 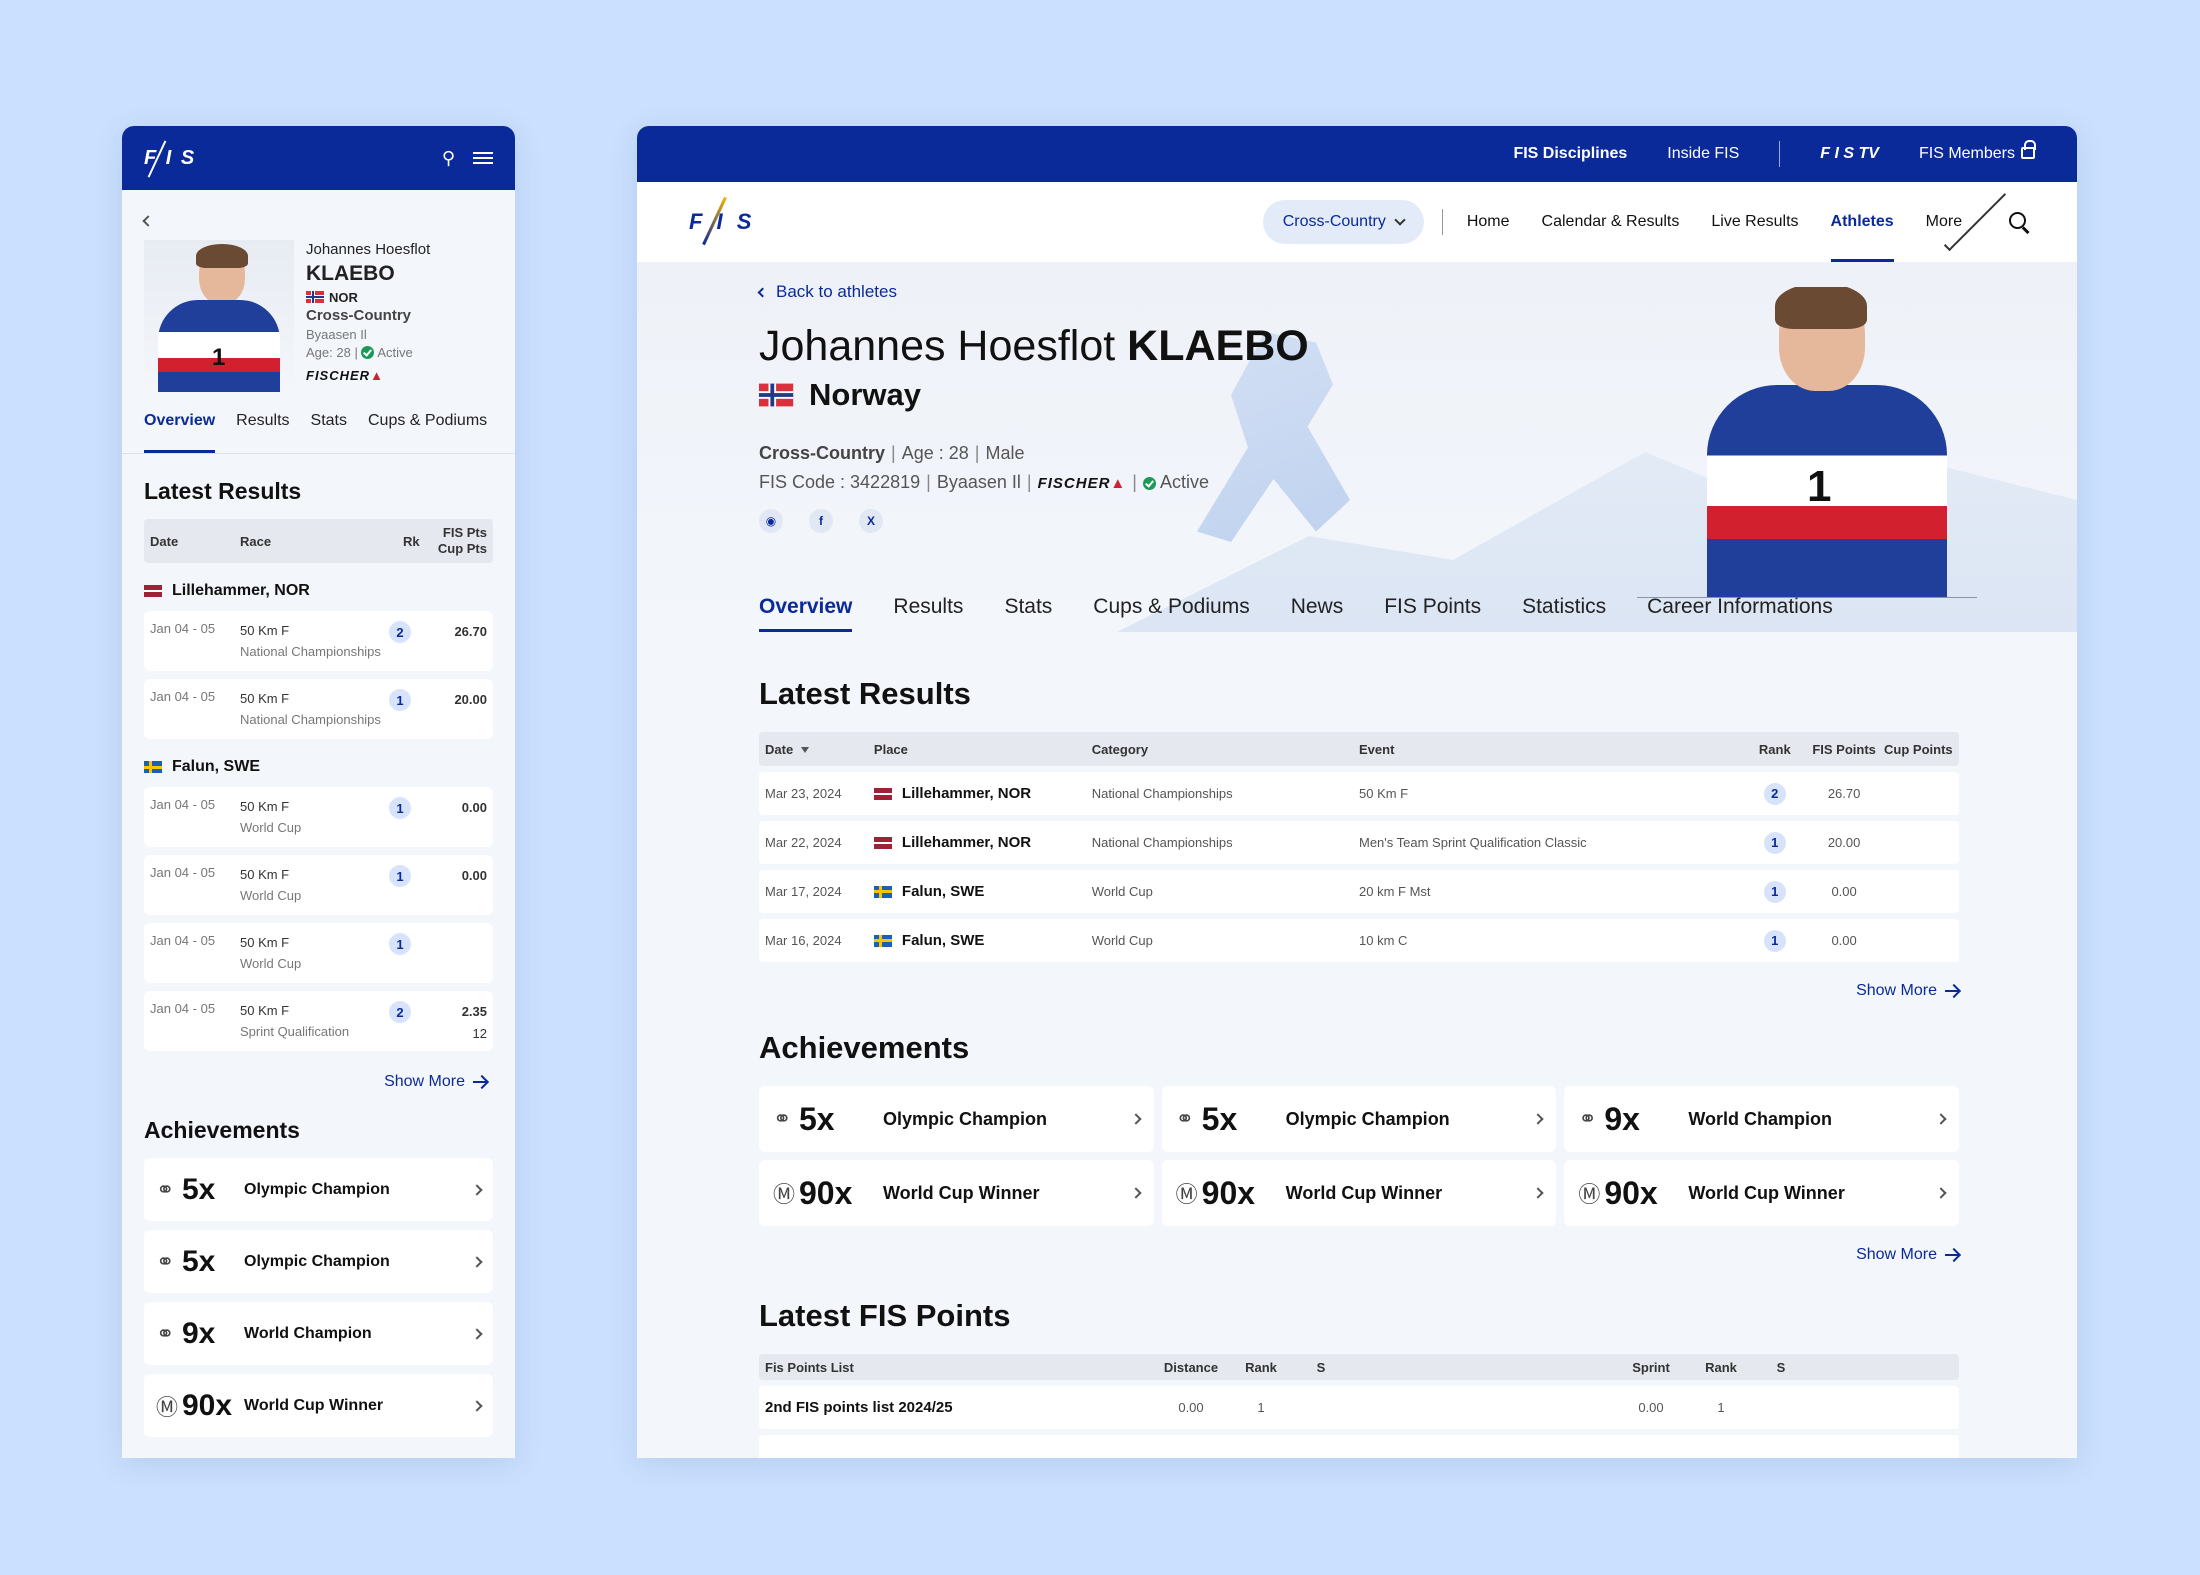 I want to click on discipline-select-value: Cross-Country, so click(x=1334, y=221).